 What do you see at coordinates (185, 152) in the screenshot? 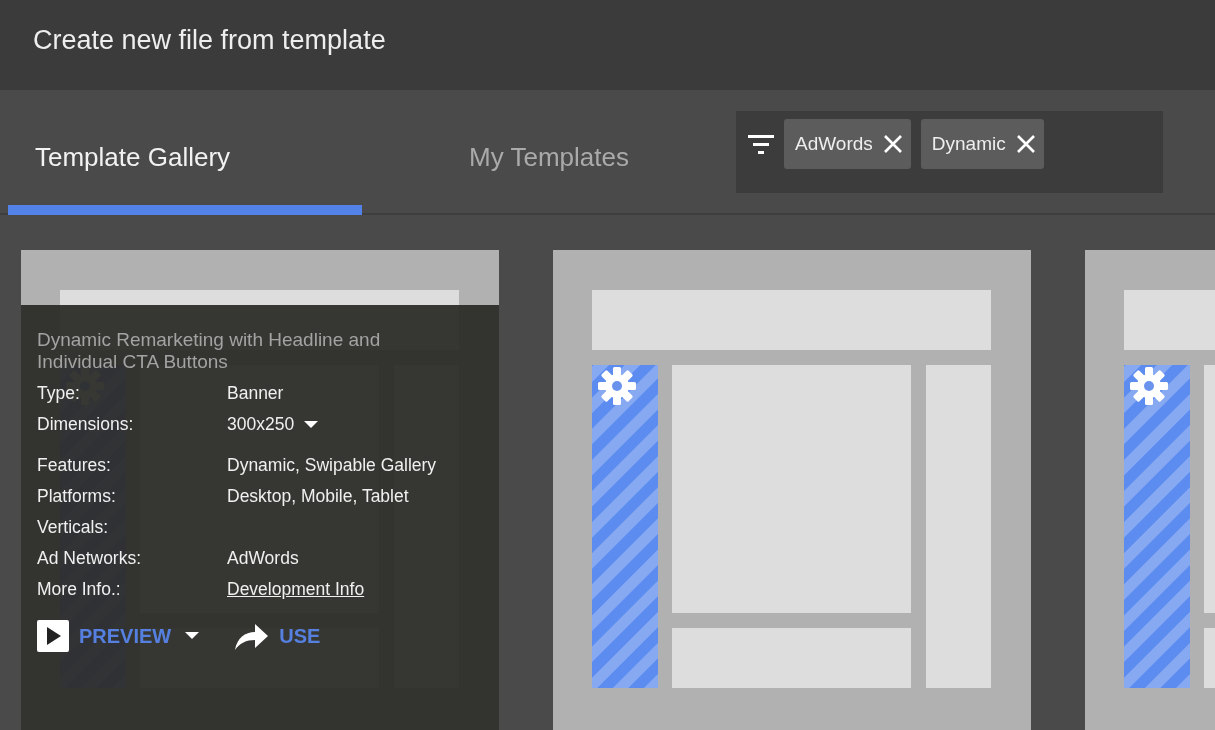
I see `tab: Template Gallery` at bounding box center [185, 152].